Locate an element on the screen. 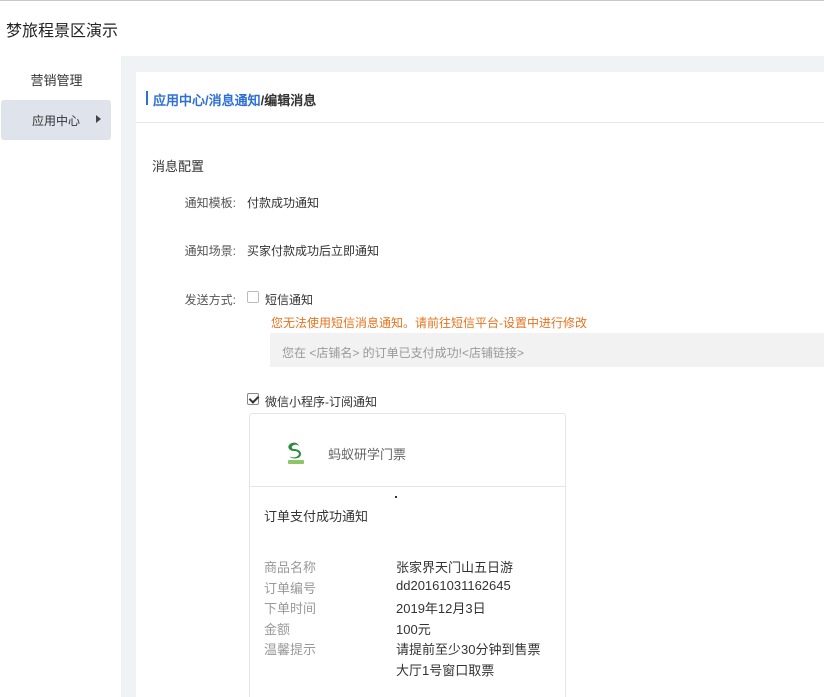 The width and height of the screenshot is (824, 697). sidebar-group-marketing: 营销管理 is located at coordinates (56, 79).